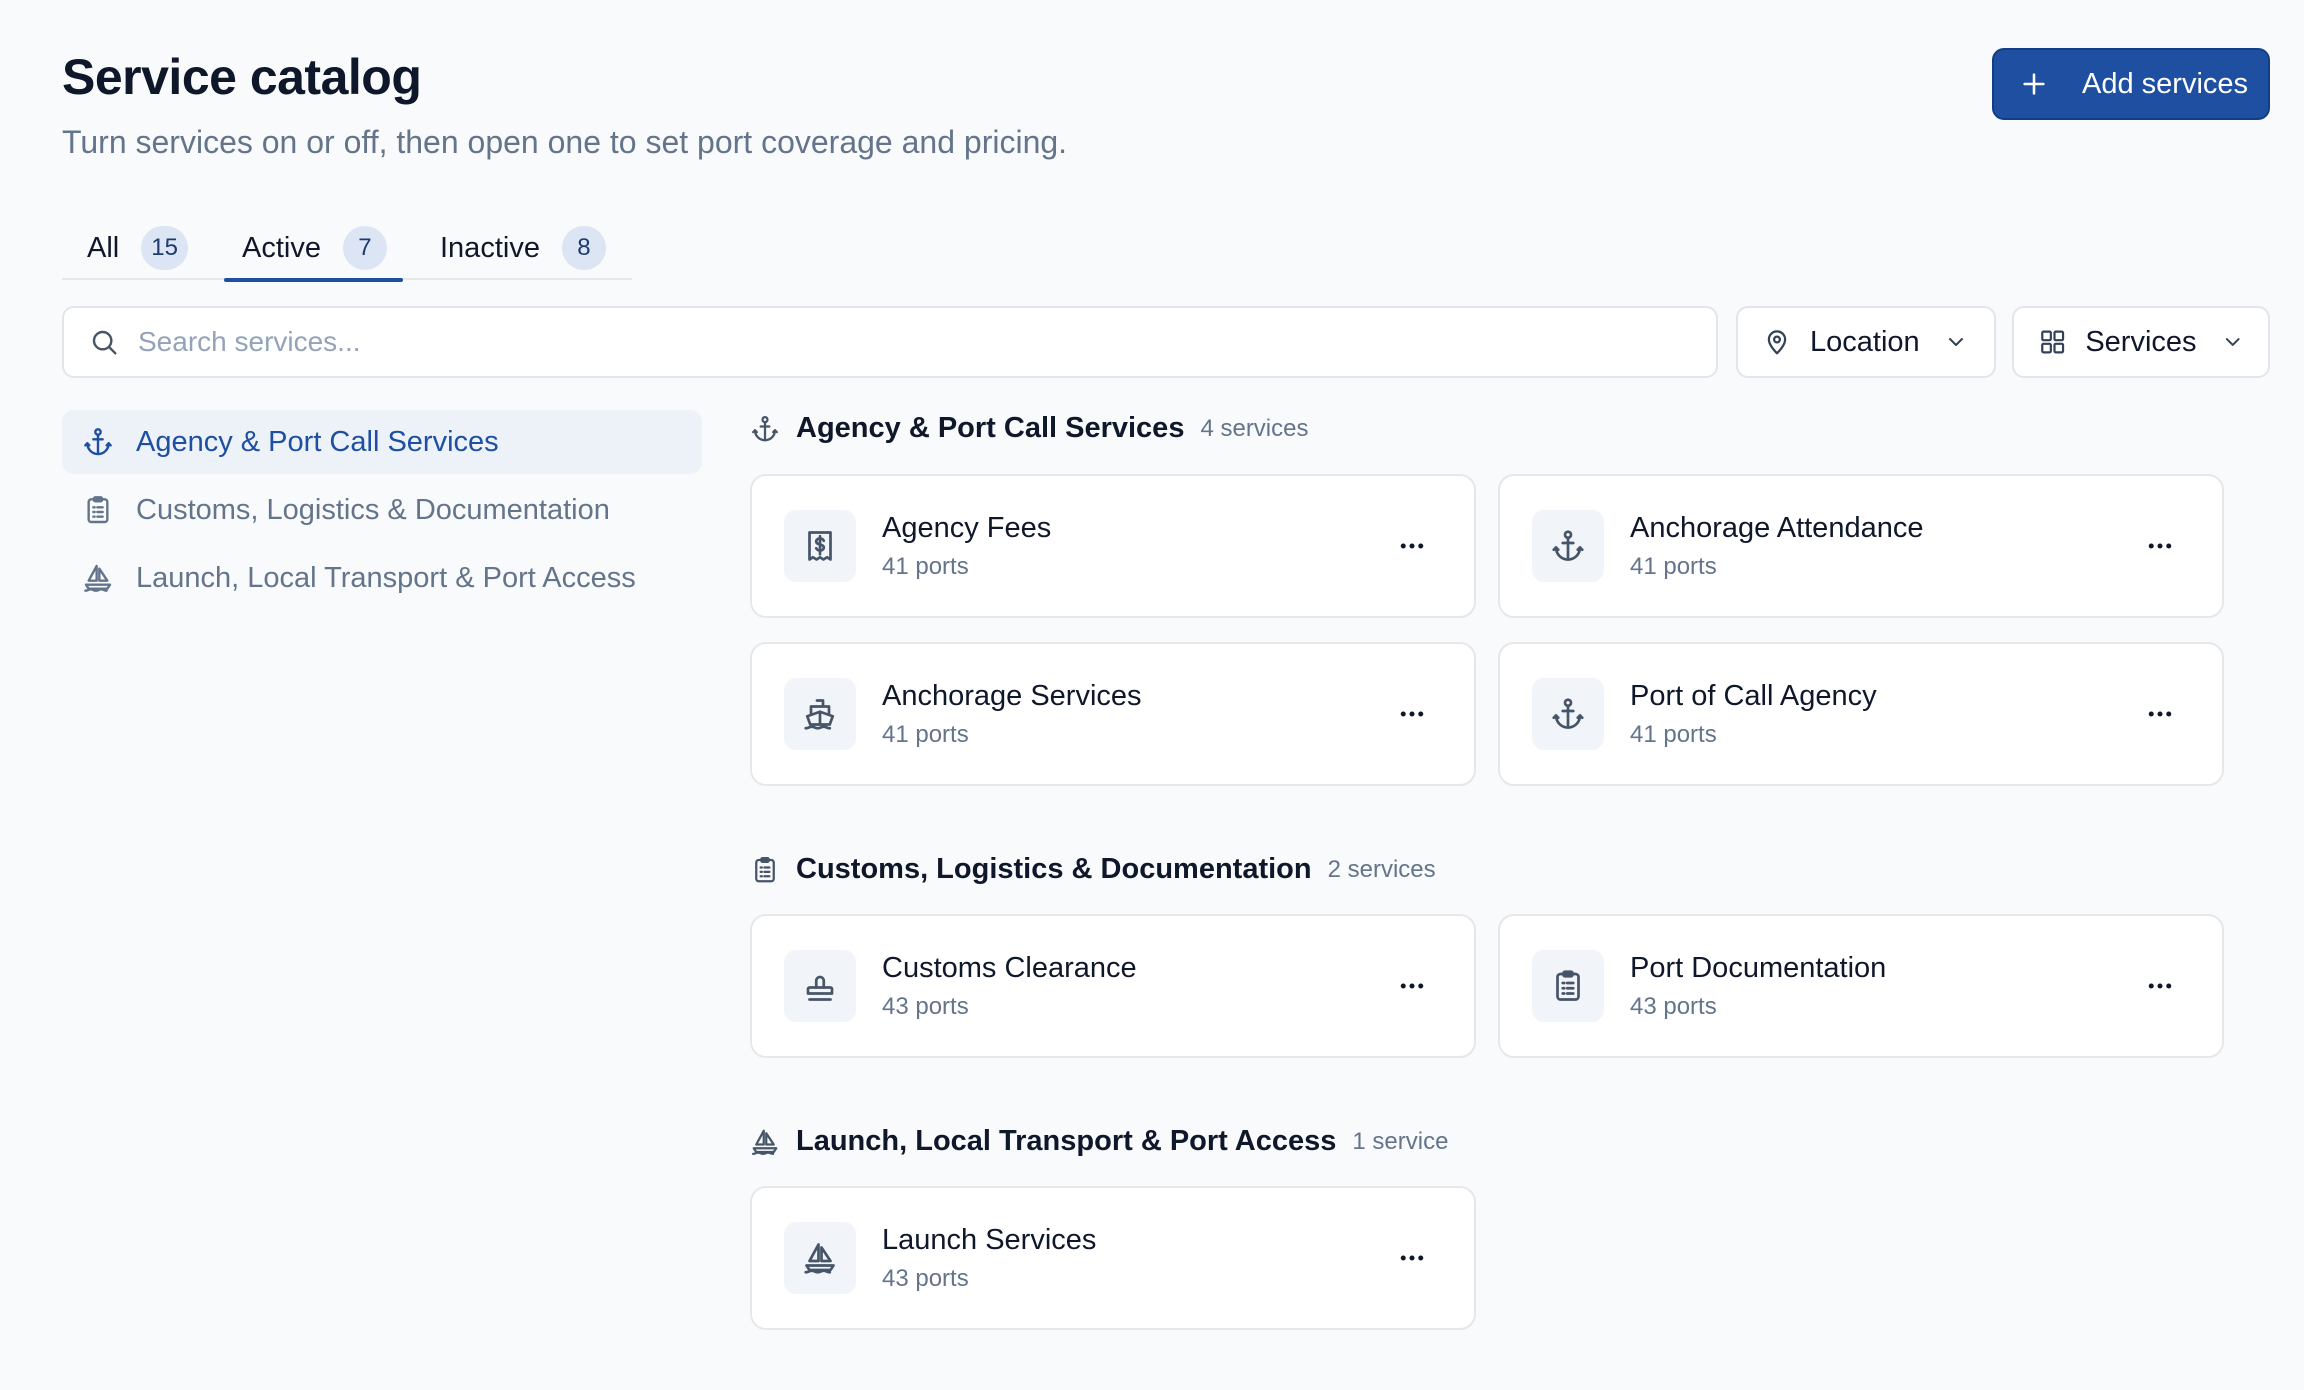 Image resolution: width=2304 pixels, height=1390 pixels. I want to click on status-tabs: All 15 Active 7 Inactive 8, so click(347, 246).